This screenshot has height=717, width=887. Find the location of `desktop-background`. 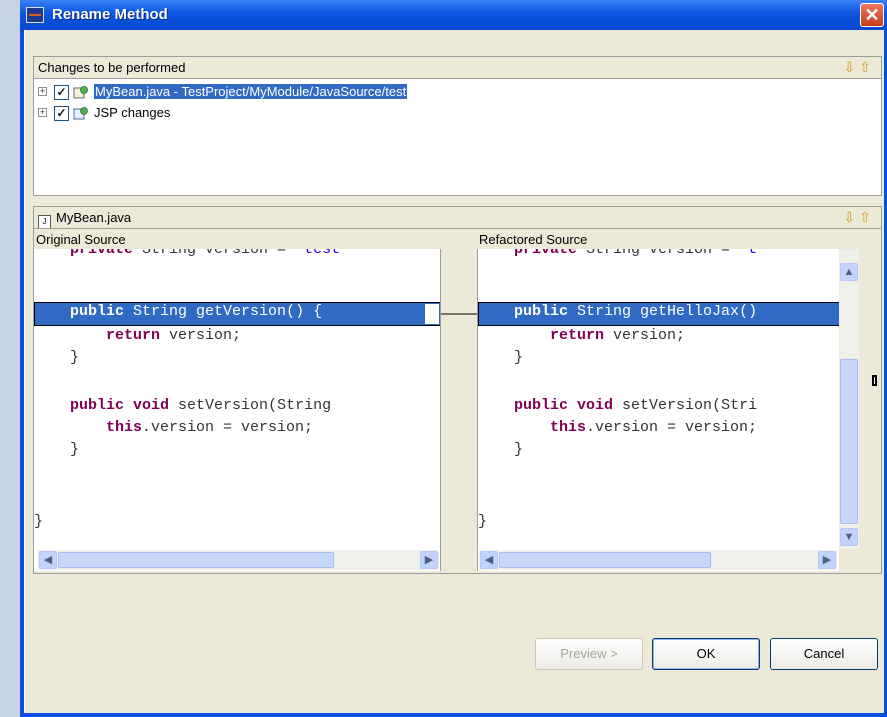

desktop-background is located at coordinates (10, 358).